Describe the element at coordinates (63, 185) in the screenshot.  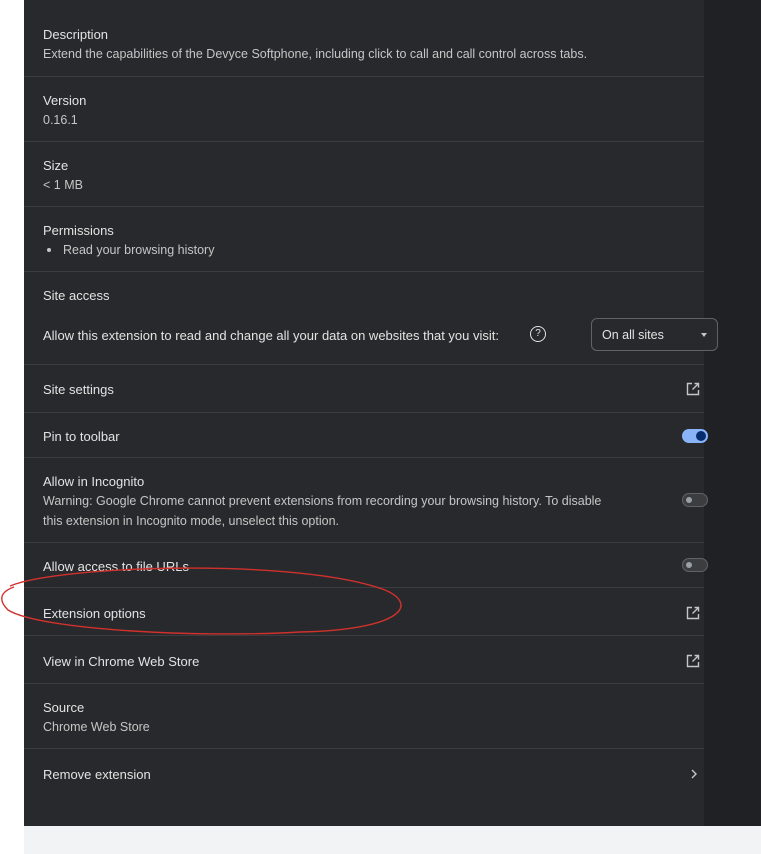
I see `size-value: < 1 MB` at that location.